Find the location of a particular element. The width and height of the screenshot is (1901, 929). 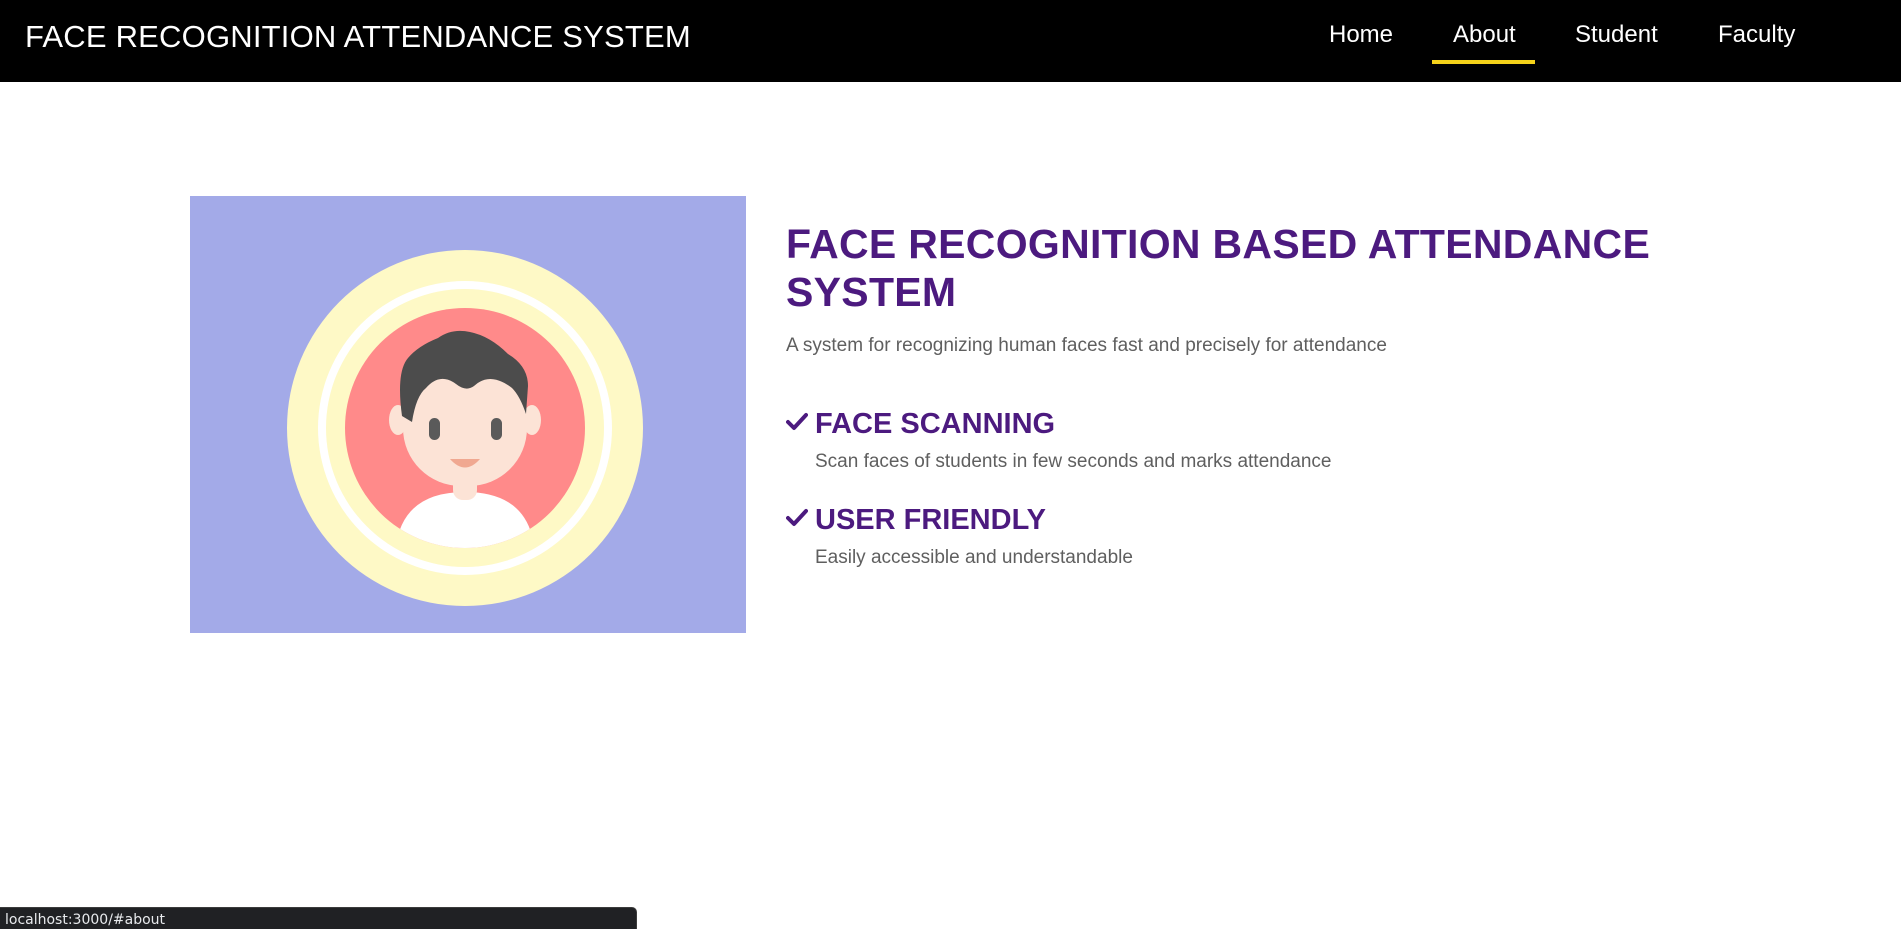

nav-link-about: About is located at coordinates (1484, 35).